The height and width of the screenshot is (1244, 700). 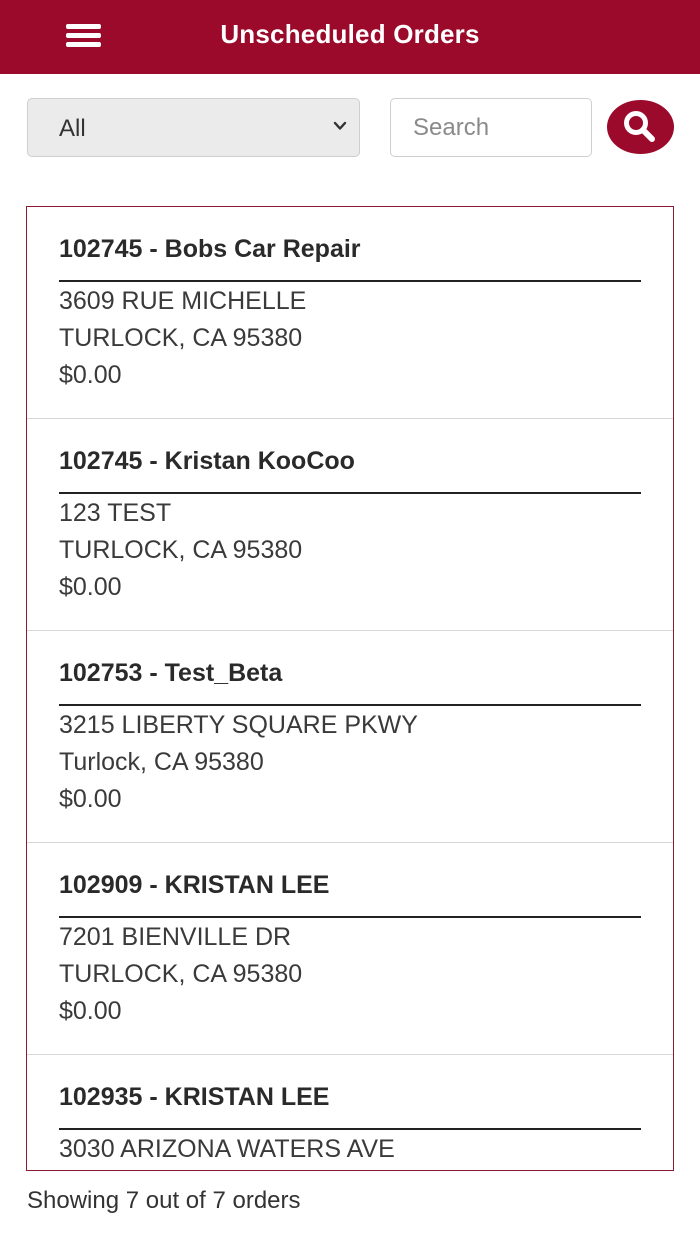 I want to click on orders-count-text: Showing 7 out of 7 orders, so click(x=164, y=1200).